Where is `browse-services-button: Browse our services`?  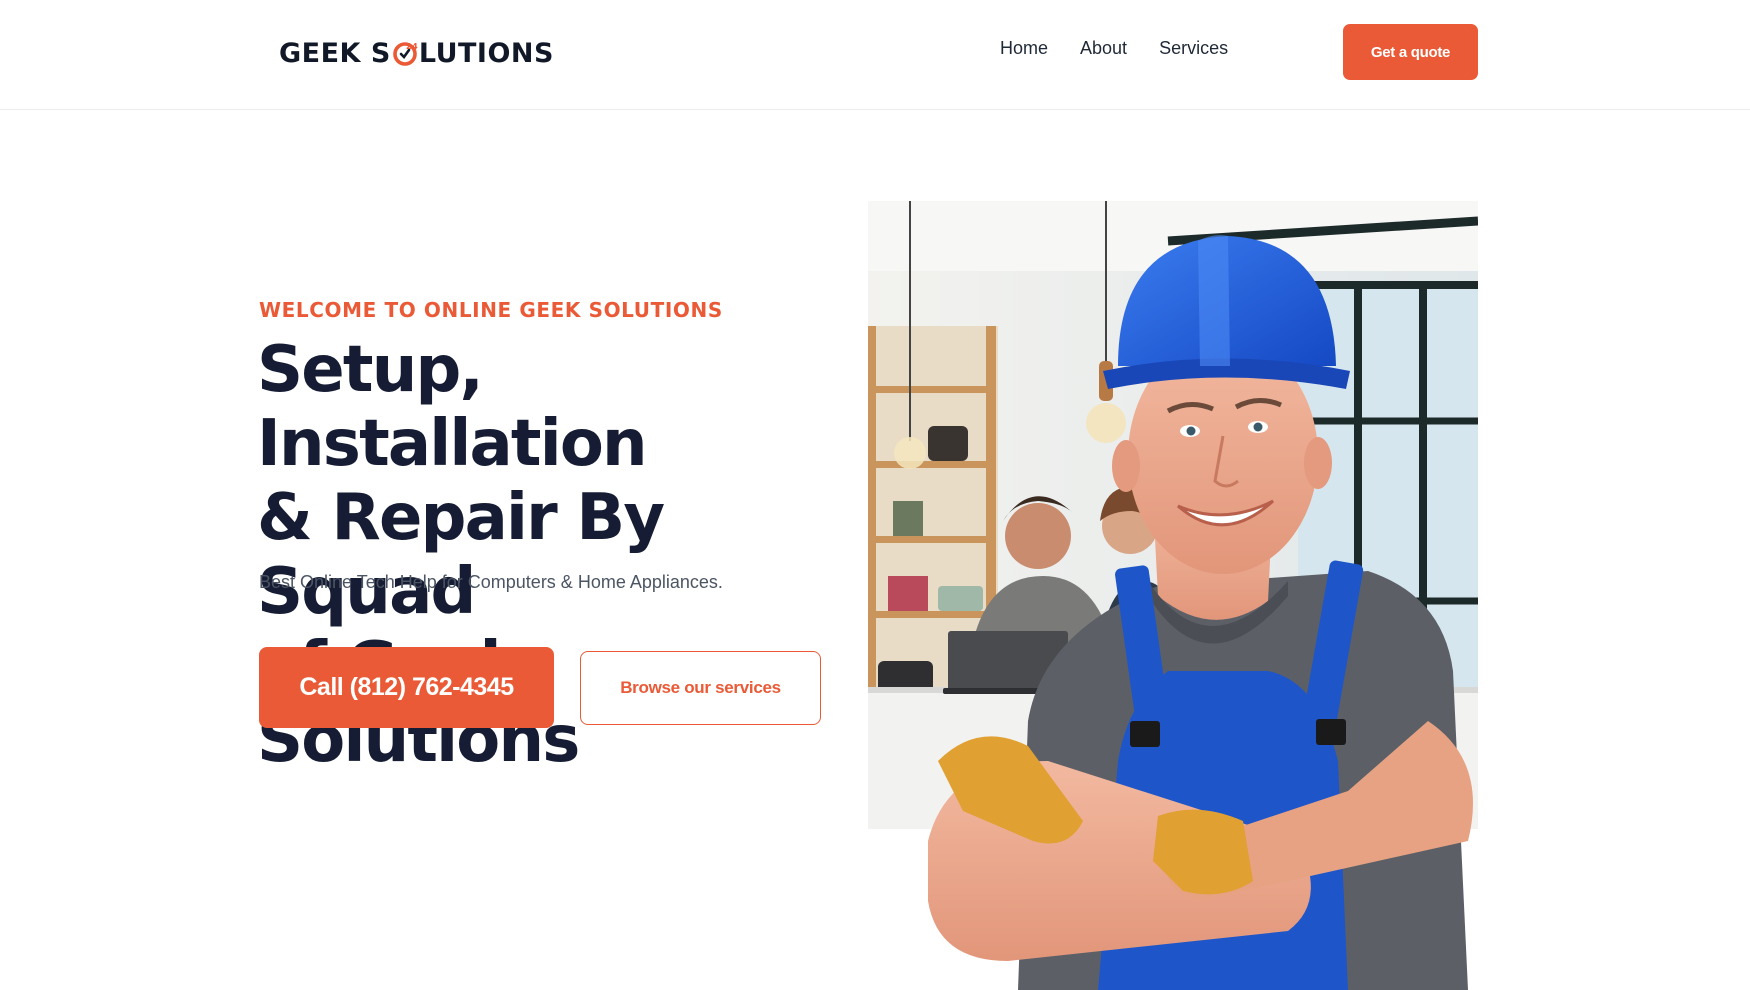
browse-services-button: Browse our services is located at coordinates (700, 688).